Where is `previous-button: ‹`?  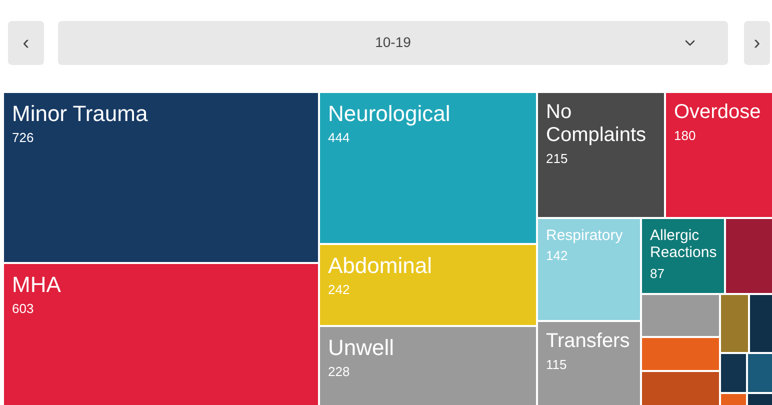
previous-button: ‹ is located at coordinates (26, 42).